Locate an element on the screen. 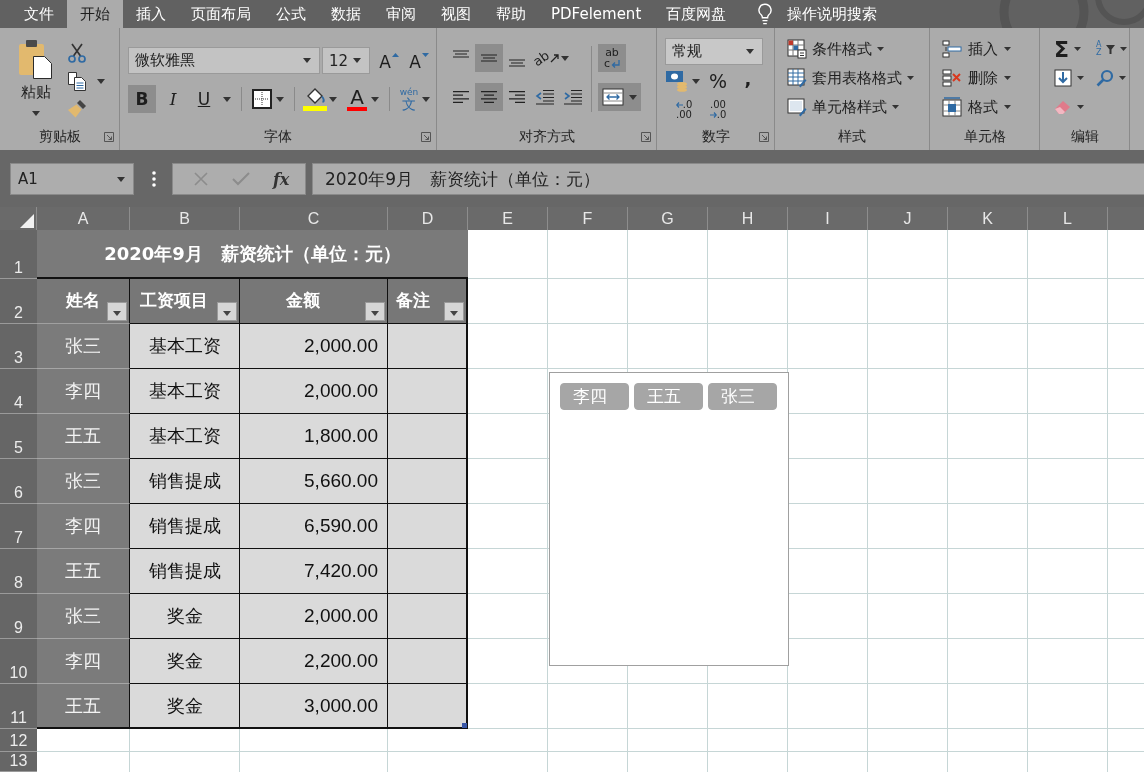 Image resolution: width=1144 pixels, height=772 pixels. row-header: 6 is located at coordinates (18, 481).